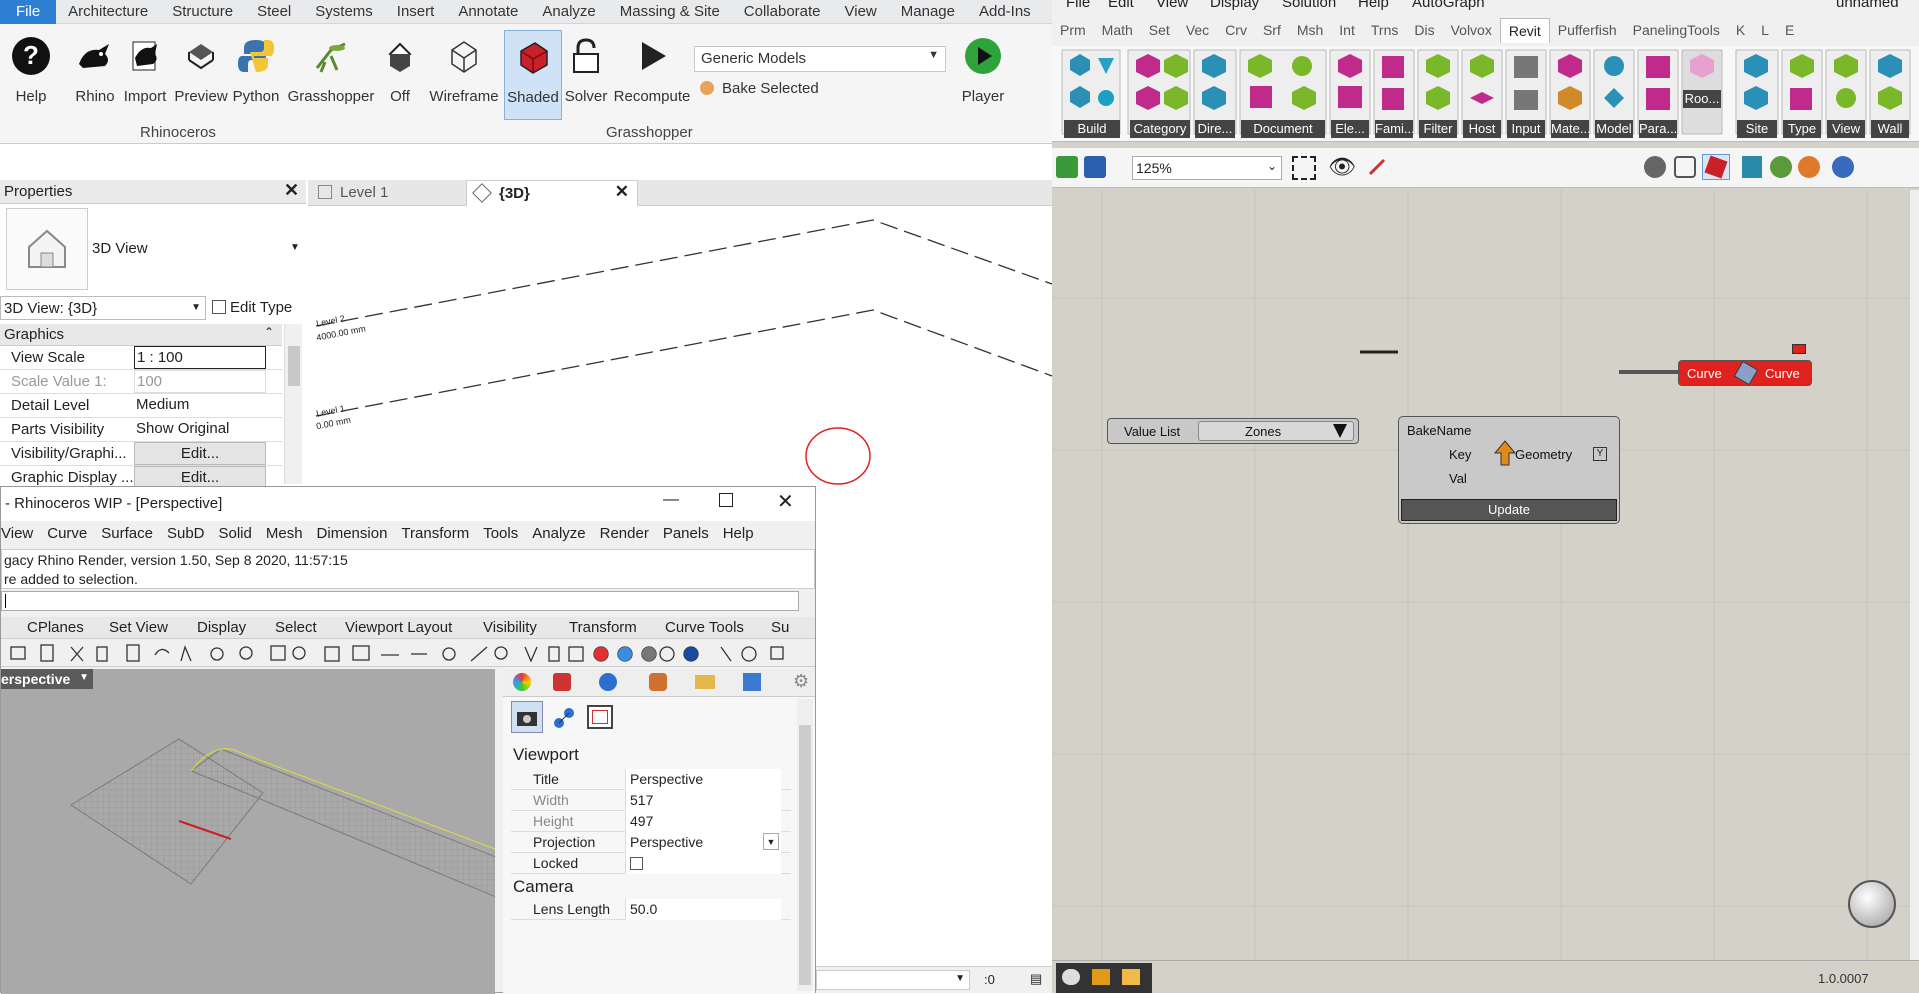  Describe the element at coordinates (782, 12) in the screenshot. I see `tab-collaborate: Collaborate` at that location.